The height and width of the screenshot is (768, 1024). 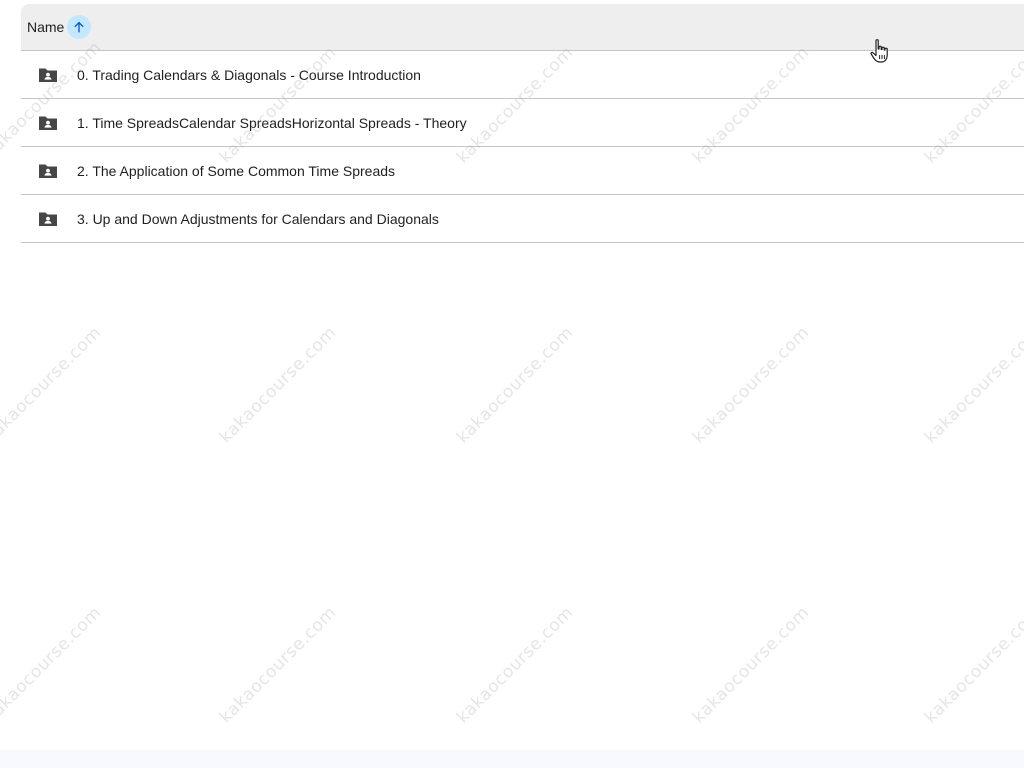 I want to click on arrow-upward-icon, so click(x=79, y=27).